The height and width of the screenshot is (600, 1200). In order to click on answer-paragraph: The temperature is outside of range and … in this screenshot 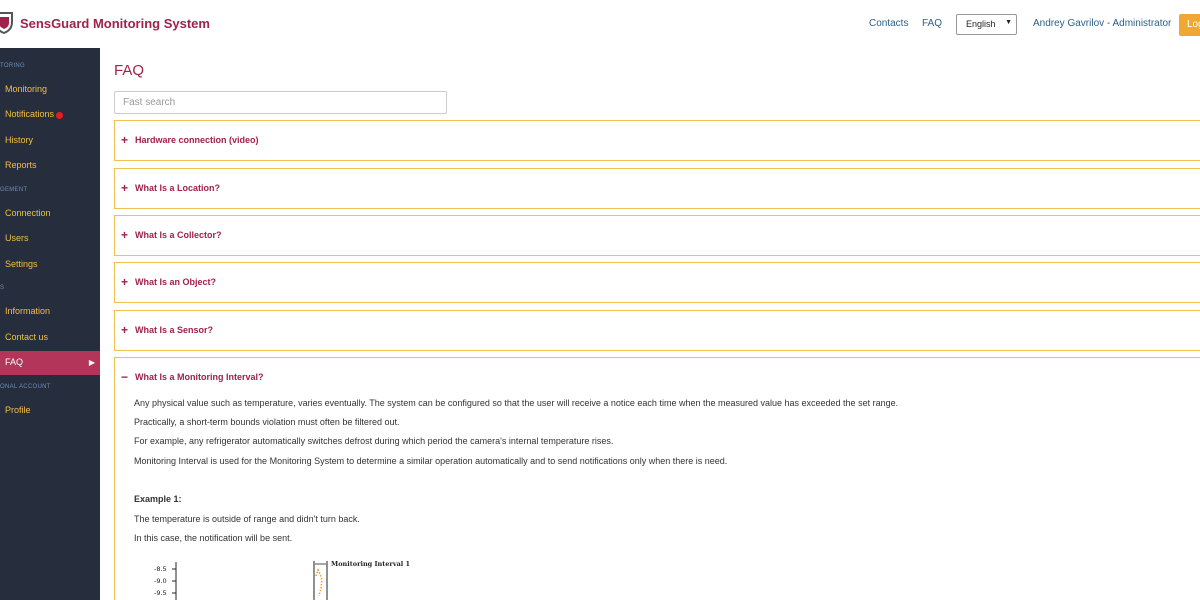, I will do `click(247, 519)`.